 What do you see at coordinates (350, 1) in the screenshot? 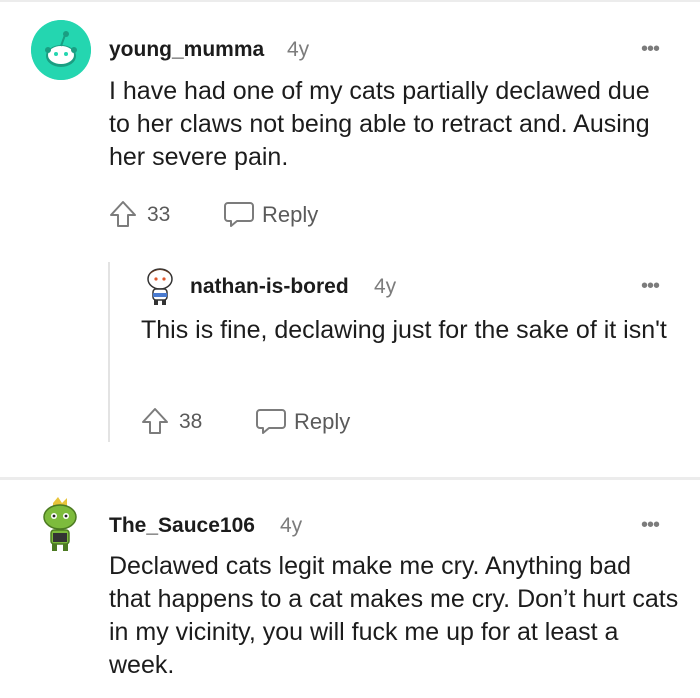
I see `top-divider` at bounding box center [350, 1].